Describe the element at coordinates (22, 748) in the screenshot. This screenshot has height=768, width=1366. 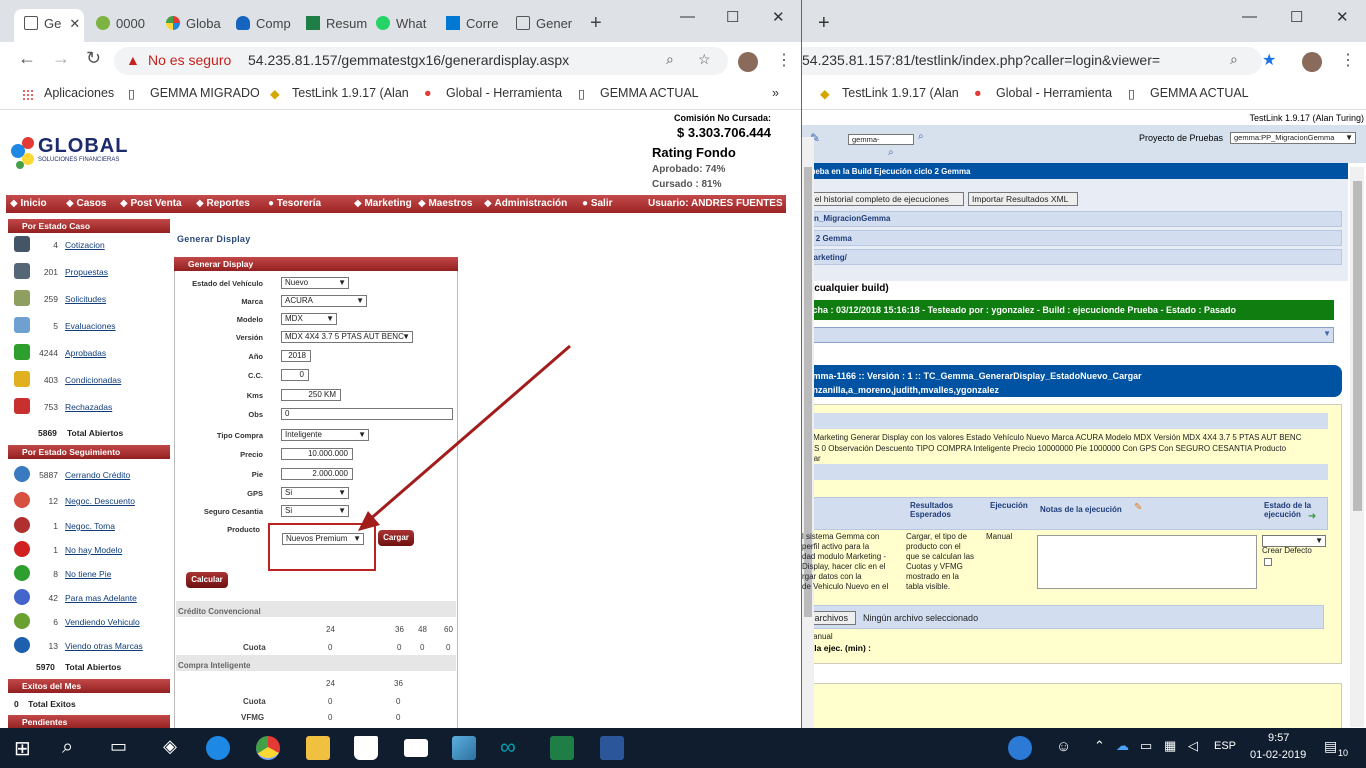
I see `windows-start-icon: ⊞` at that location.